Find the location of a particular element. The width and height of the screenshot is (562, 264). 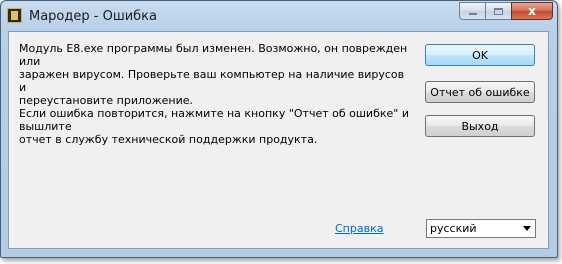

error-report-button: Отчет об ошибке is located at coordinates (480, 92).